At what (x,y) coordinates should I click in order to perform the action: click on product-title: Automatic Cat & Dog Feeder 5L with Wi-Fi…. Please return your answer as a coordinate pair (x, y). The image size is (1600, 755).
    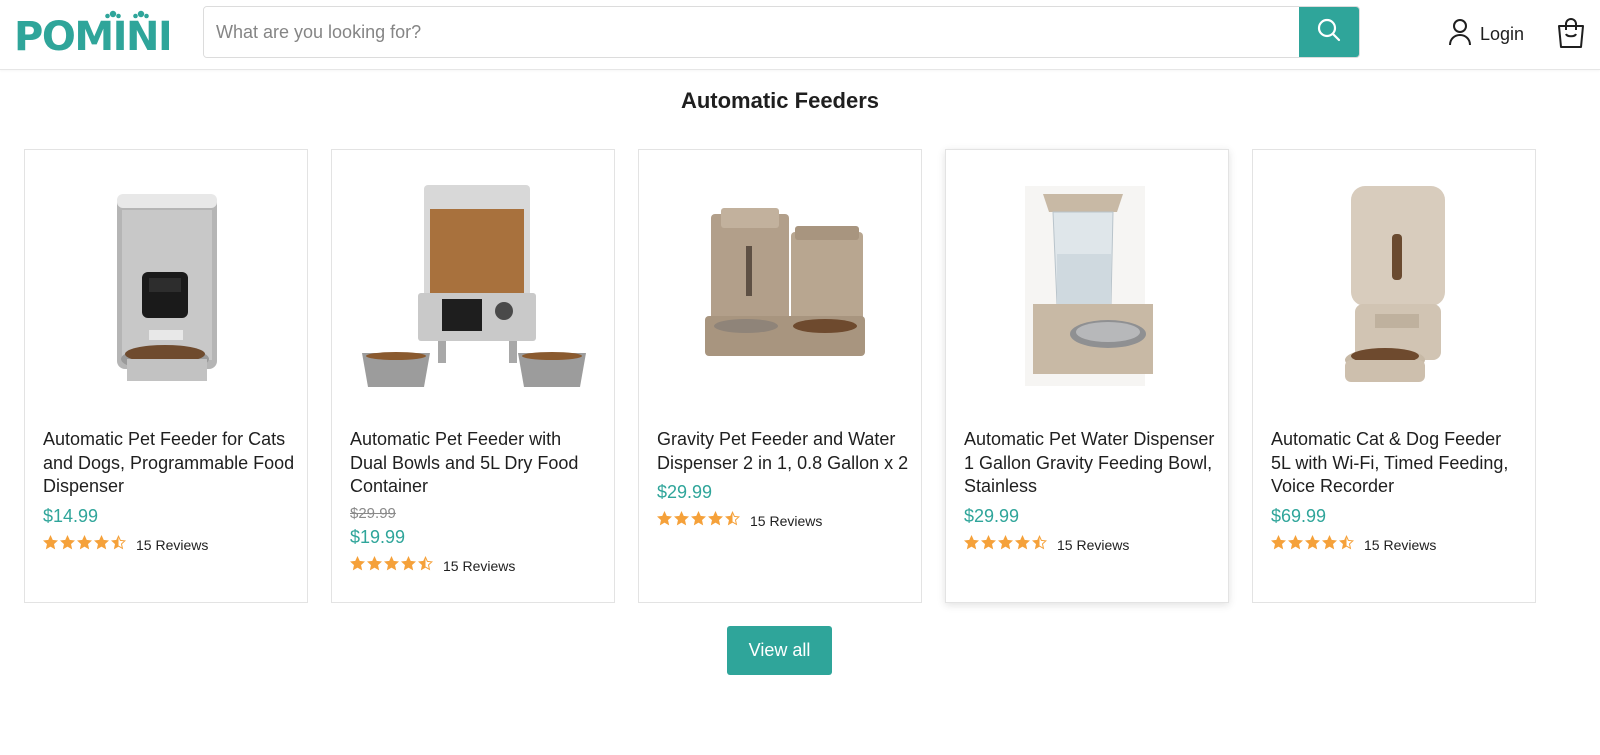
    Looking at the image, I should click on (1397, 463).